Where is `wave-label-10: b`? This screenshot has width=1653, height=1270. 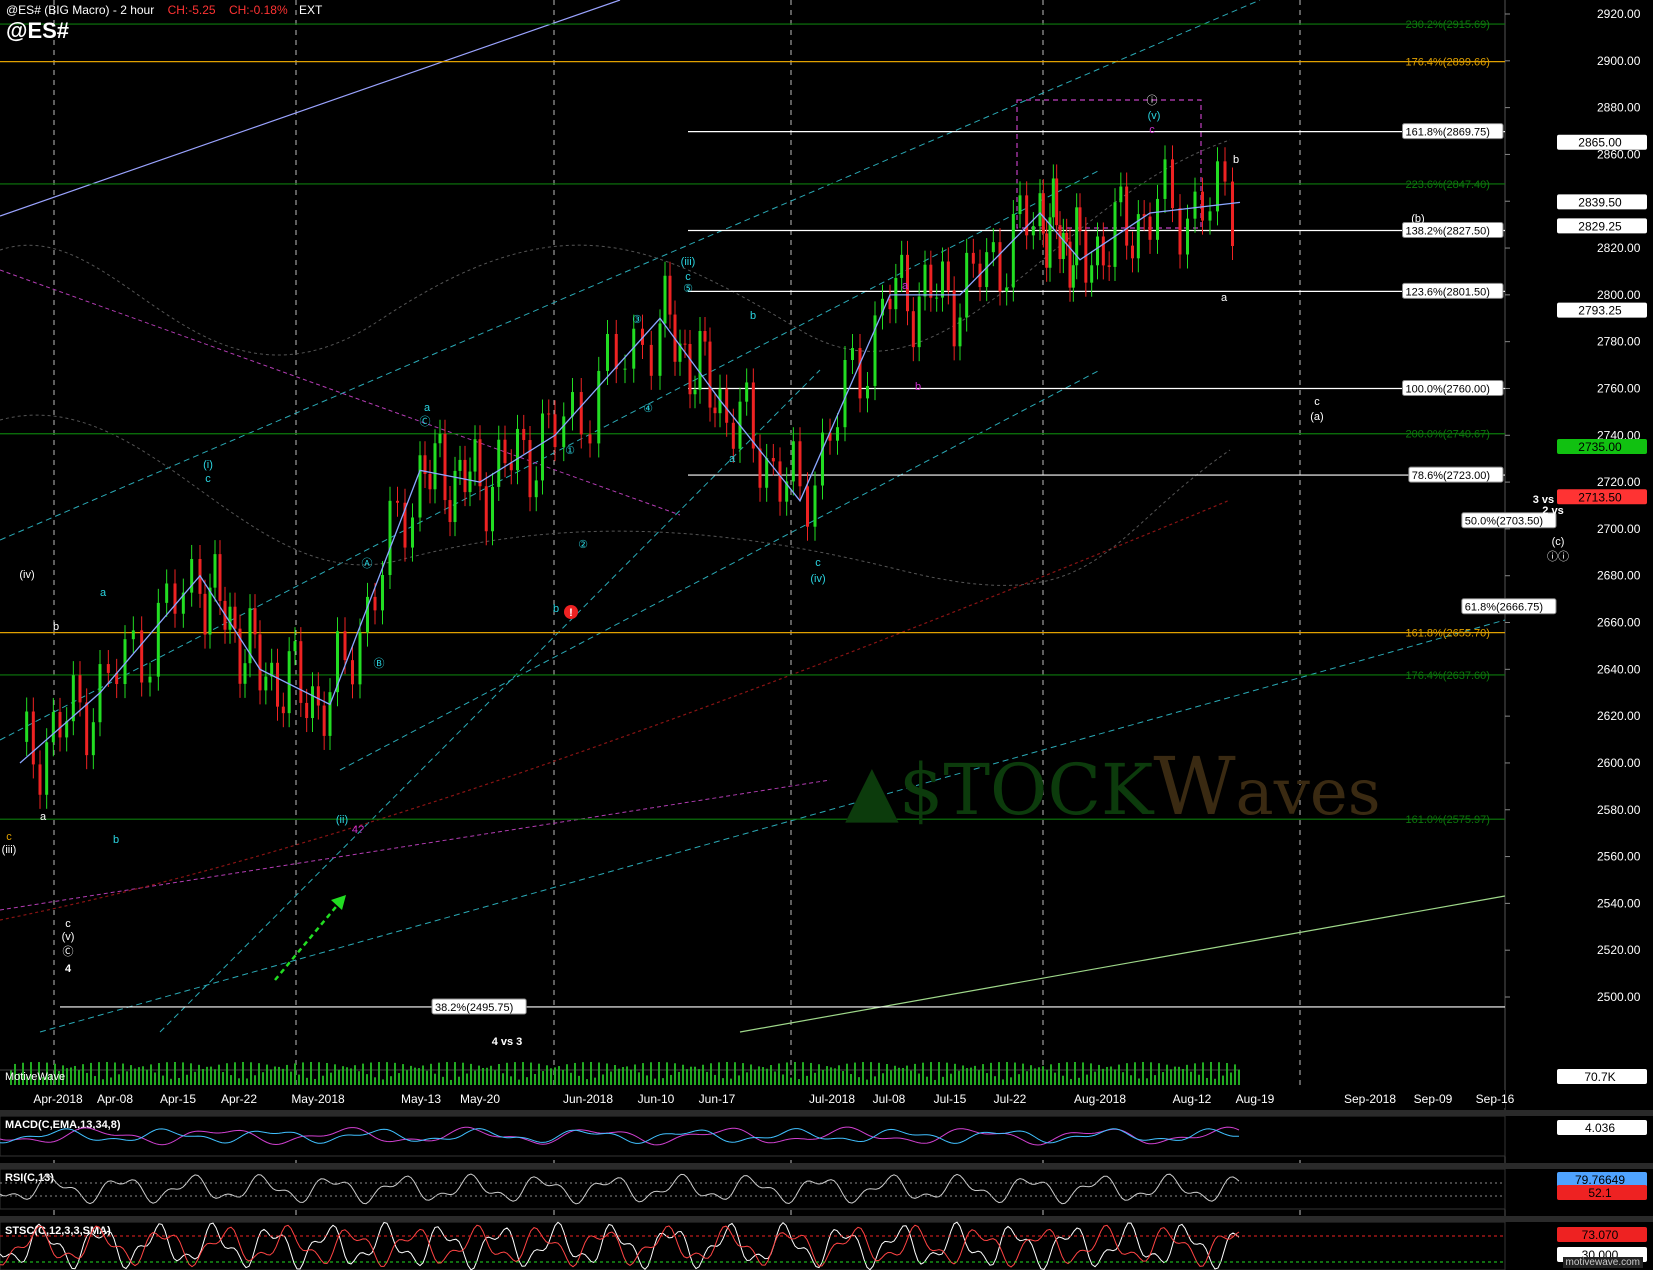
wave-label-10: b is located at coordinates (116, 840).